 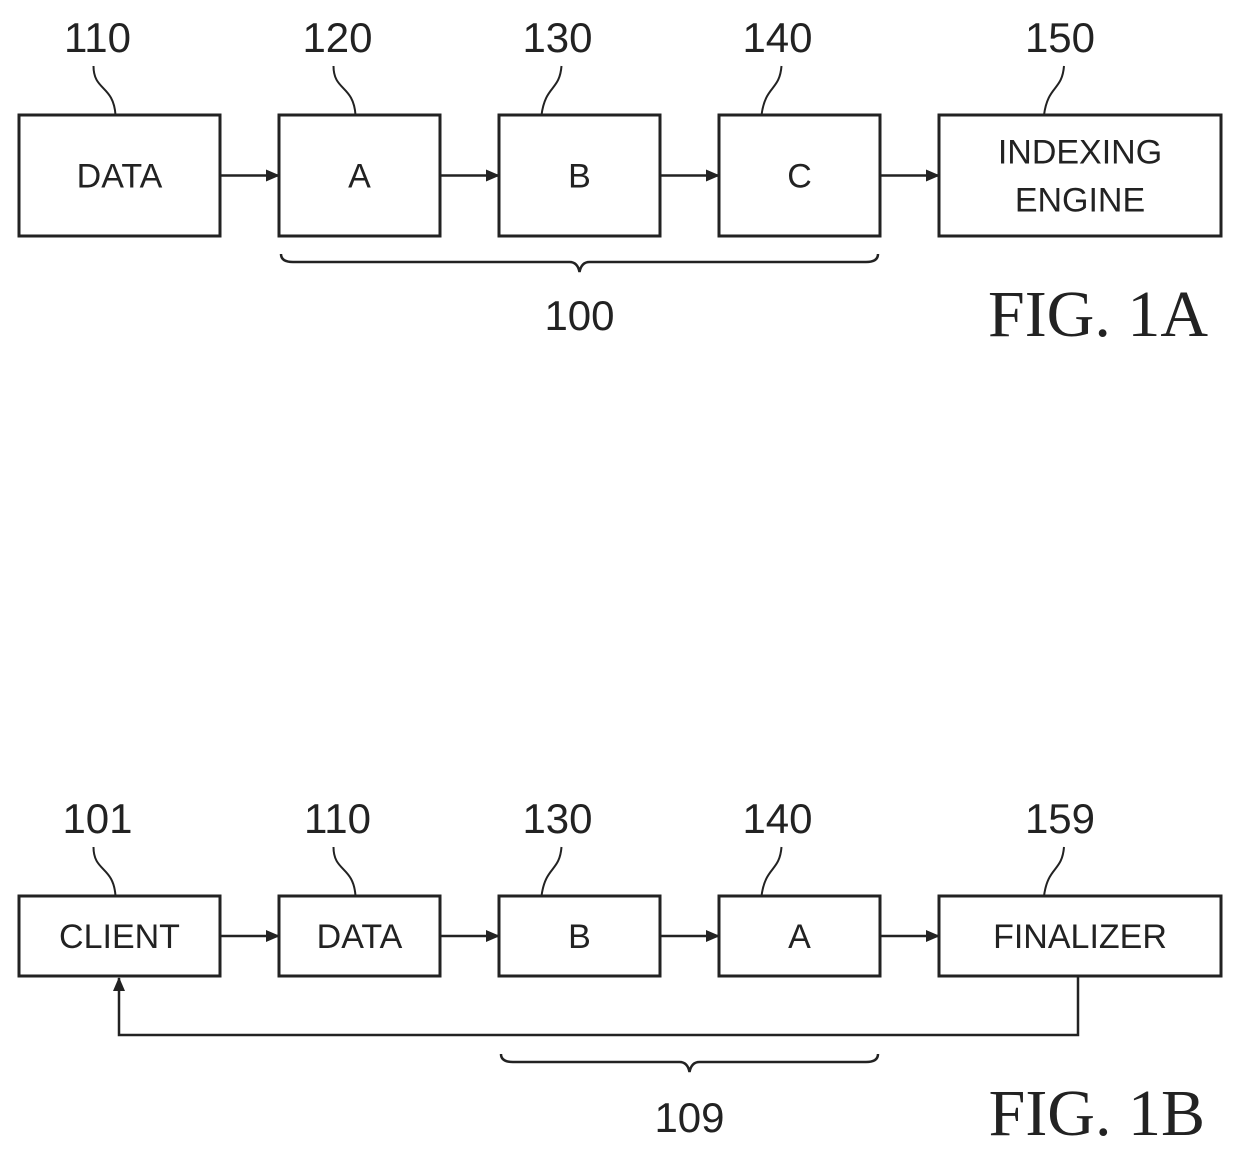 I want to click on block-150: INDEXING ENGINE 150, so click(x=1080, y=126).